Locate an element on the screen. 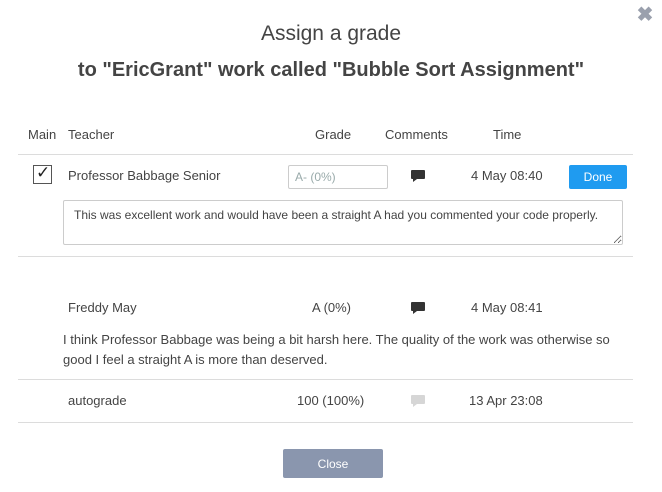  comment-textarea is located at coordinates (343, 222).